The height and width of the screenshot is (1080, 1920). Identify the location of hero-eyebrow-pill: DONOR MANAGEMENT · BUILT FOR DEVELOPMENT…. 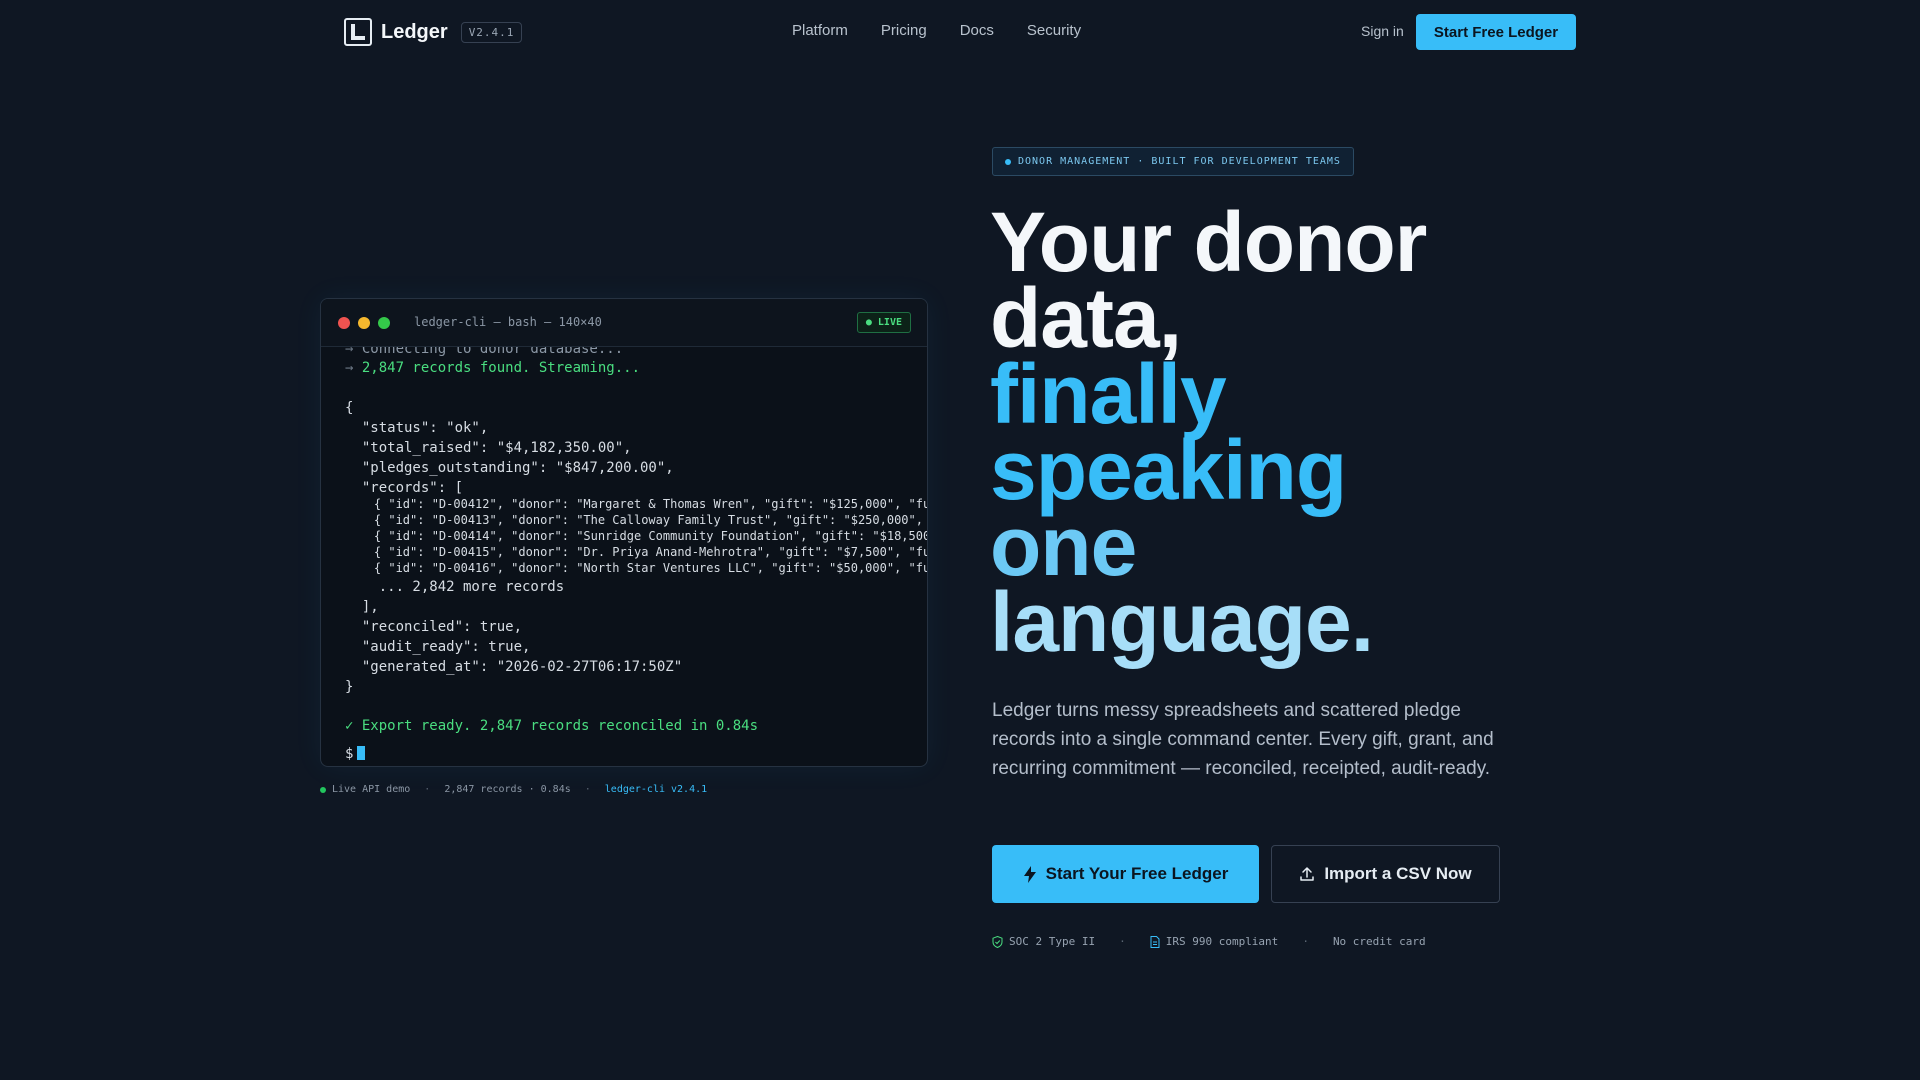
(1173, 161).